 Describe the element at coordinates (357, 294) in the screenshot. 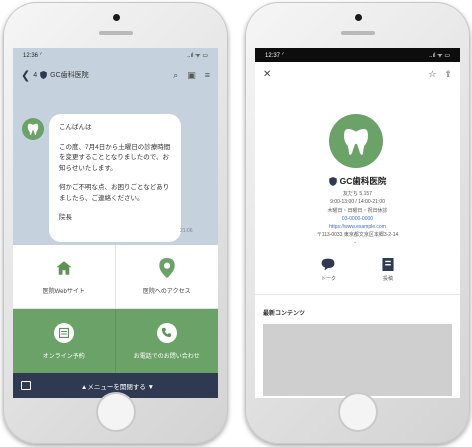

I see `divider` at that location.